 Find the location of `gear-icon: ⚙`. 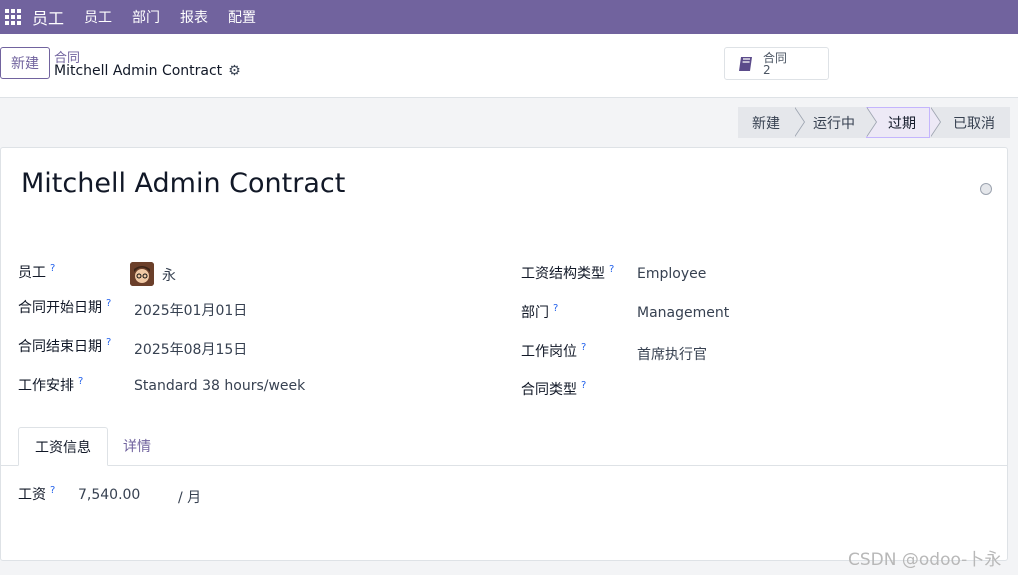

gear-icon: ⚙ is located at coordinates (234, 71).